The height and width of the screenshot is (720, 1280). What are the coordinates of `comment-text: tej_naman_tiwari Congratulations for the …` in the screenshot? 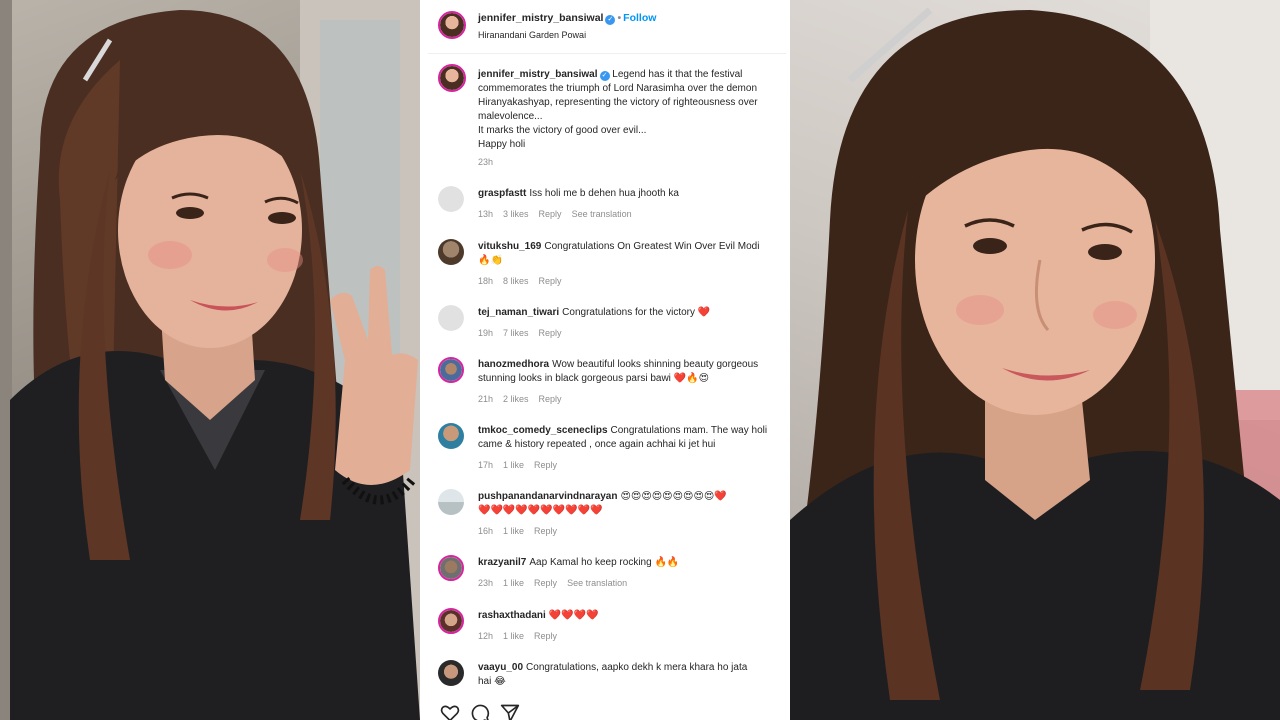 It's located at (629, 313).